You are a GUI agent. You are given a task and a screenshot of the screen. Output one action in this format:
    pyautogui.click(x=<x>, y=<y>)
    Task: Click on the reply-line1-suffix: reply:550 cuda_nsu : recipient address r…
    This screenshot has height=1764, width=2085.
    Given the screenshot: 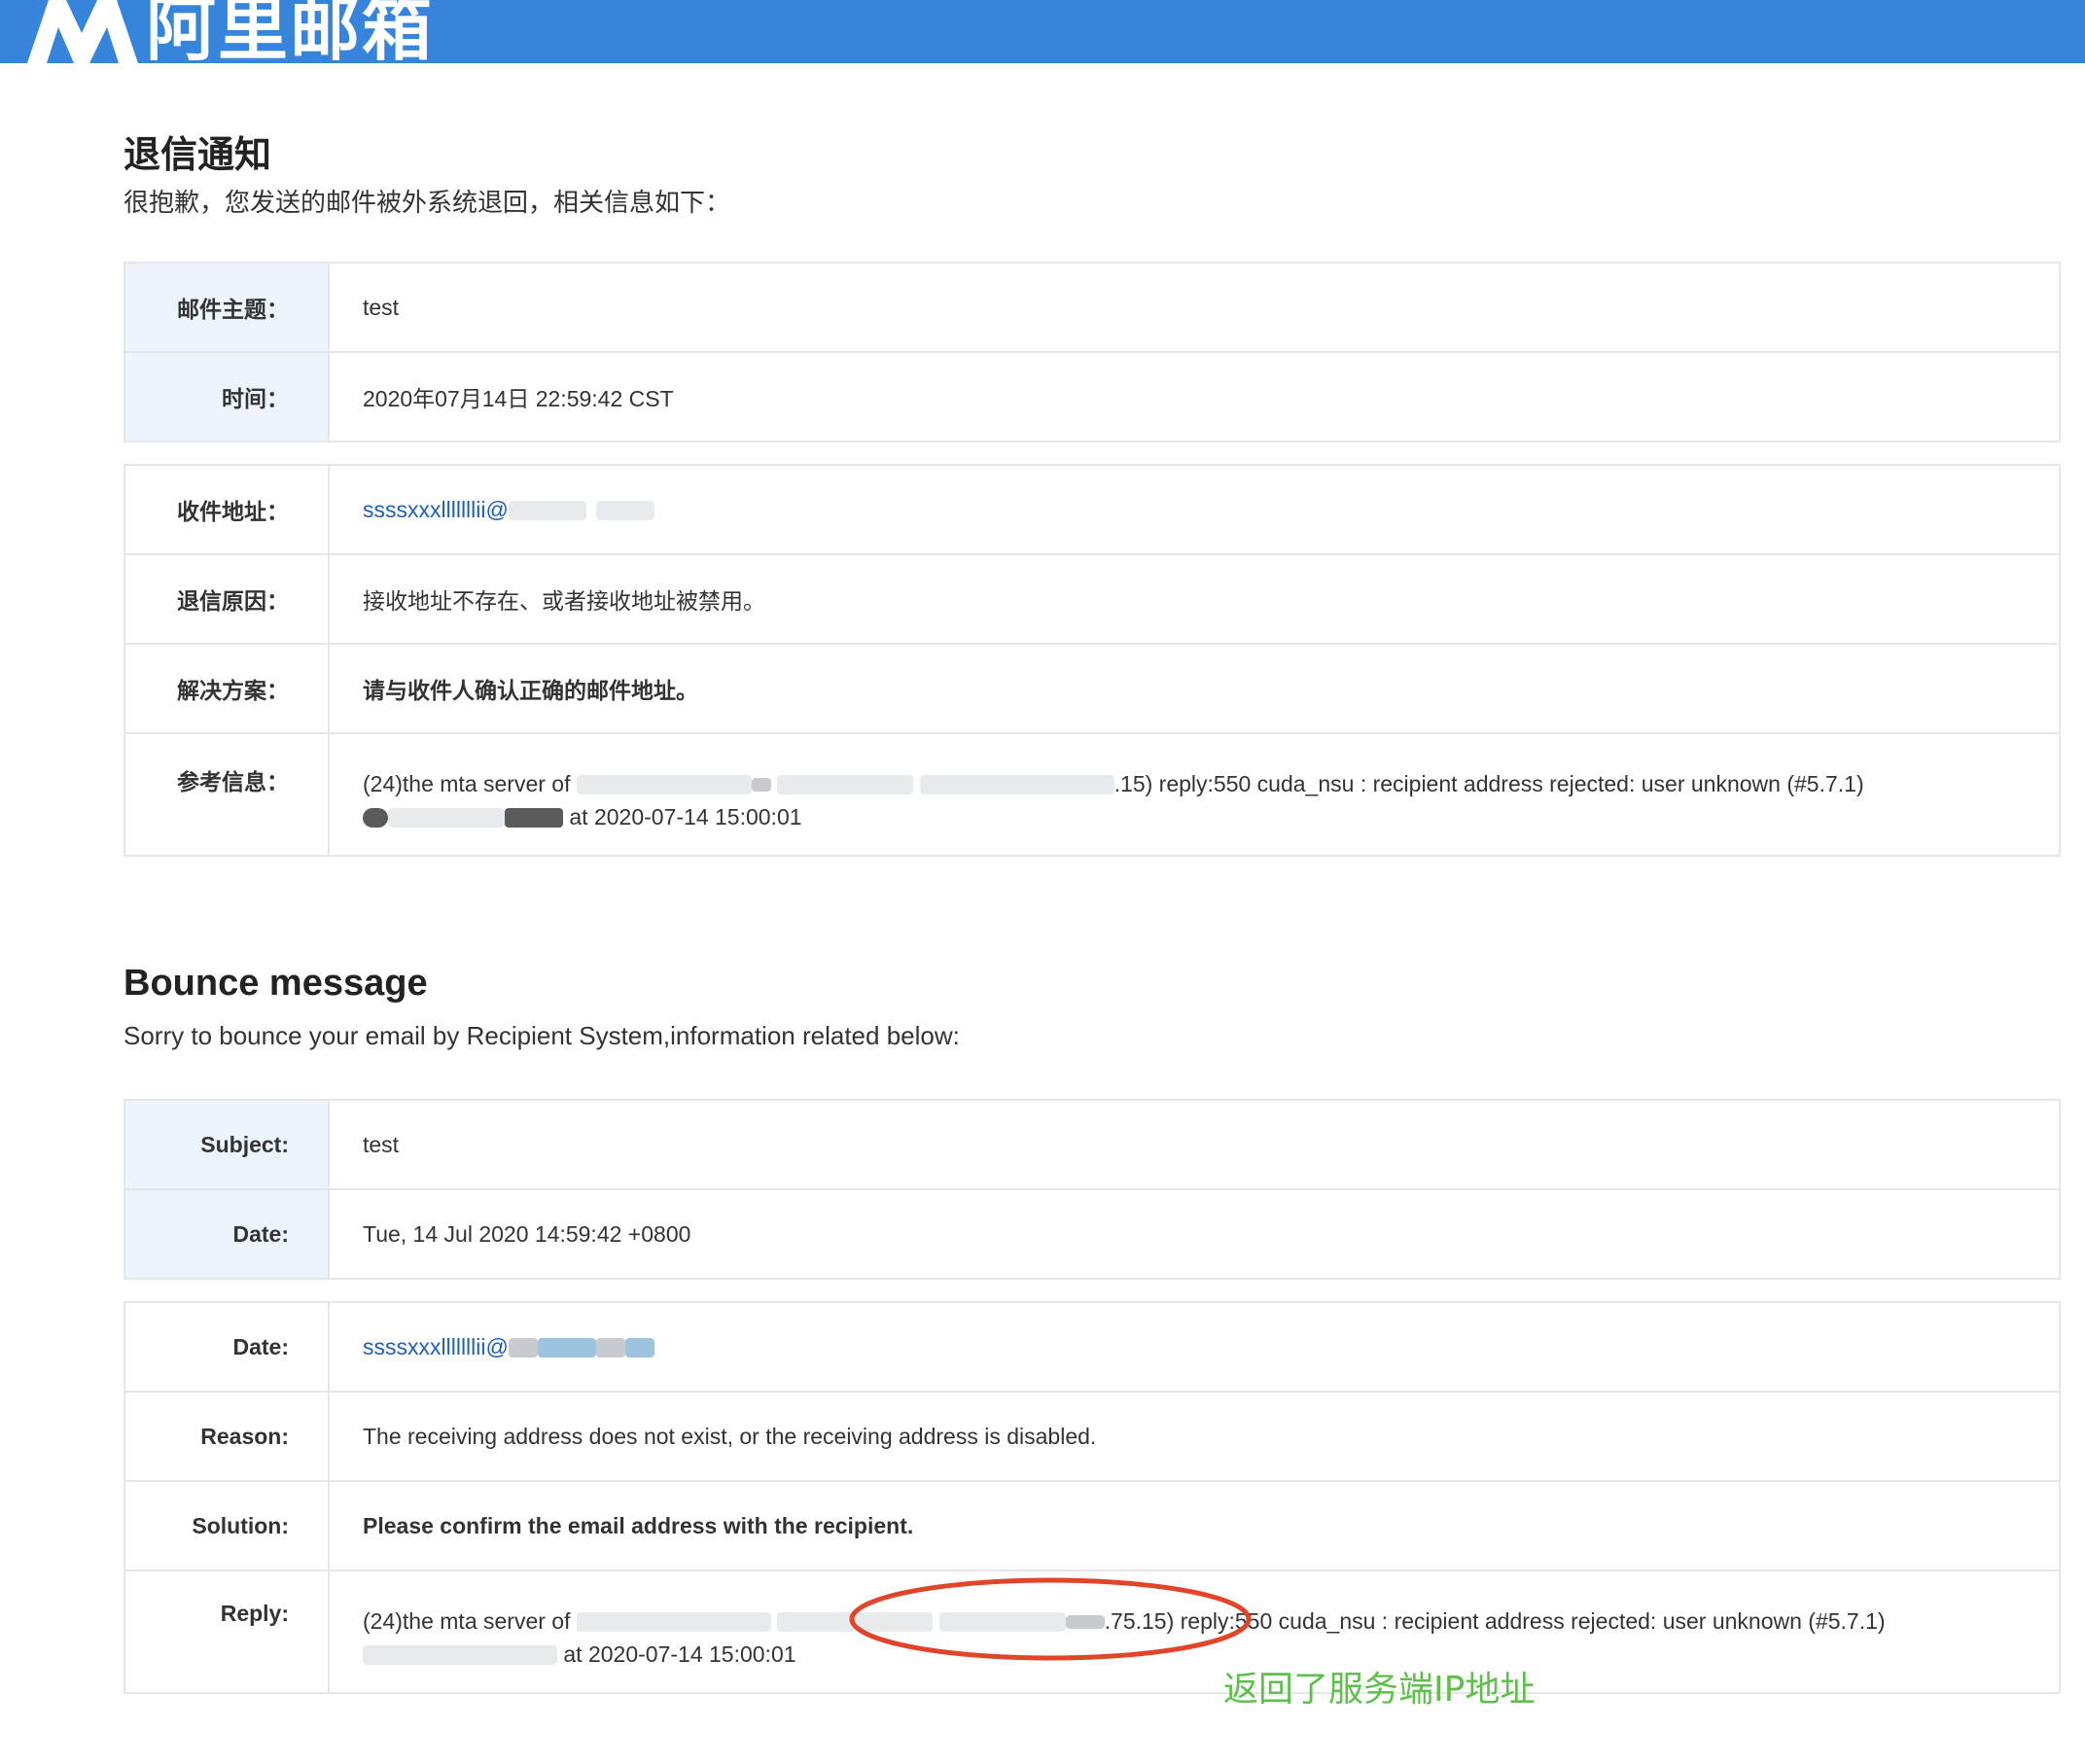 What is the action you would take?
    pyautogui.click(x=1533, y=1620)
    